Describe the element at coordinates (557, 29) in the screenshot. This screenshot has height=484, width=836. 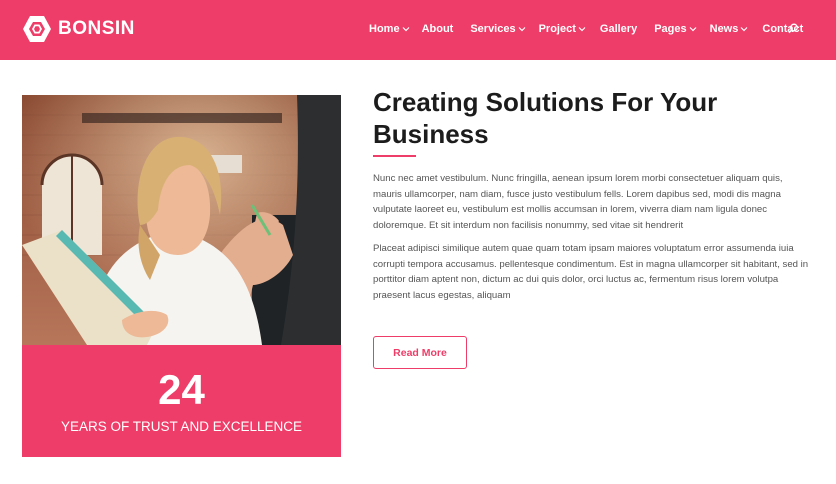
I see `nav-label: Project` at that location.